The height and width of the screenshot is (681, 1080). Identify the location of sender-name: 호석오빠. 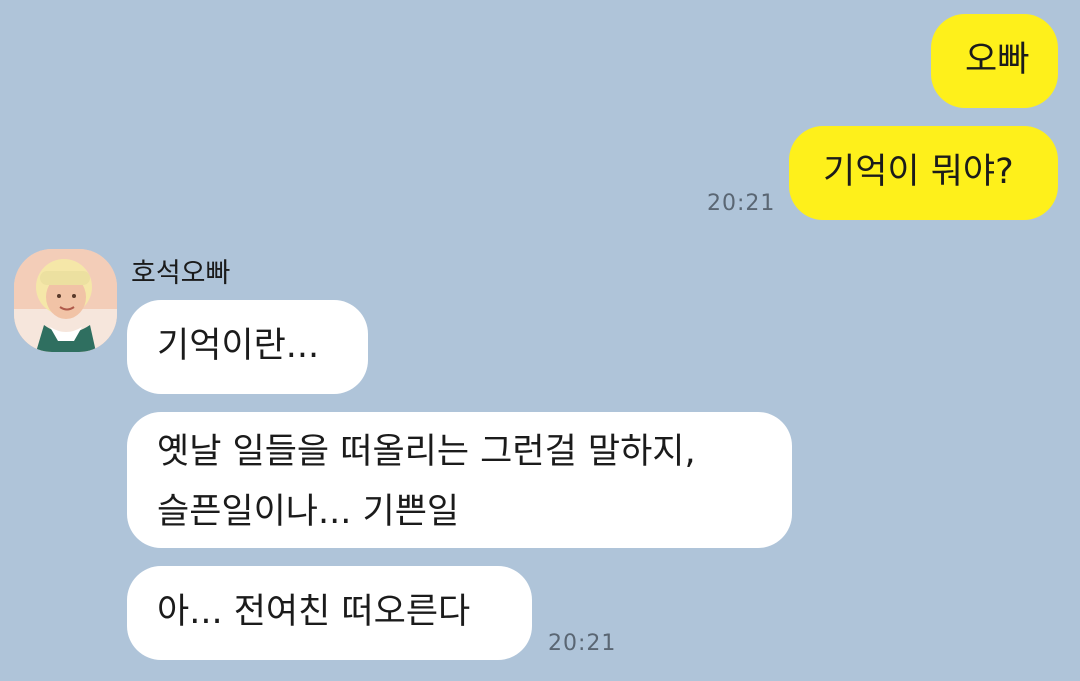
(181, 273).